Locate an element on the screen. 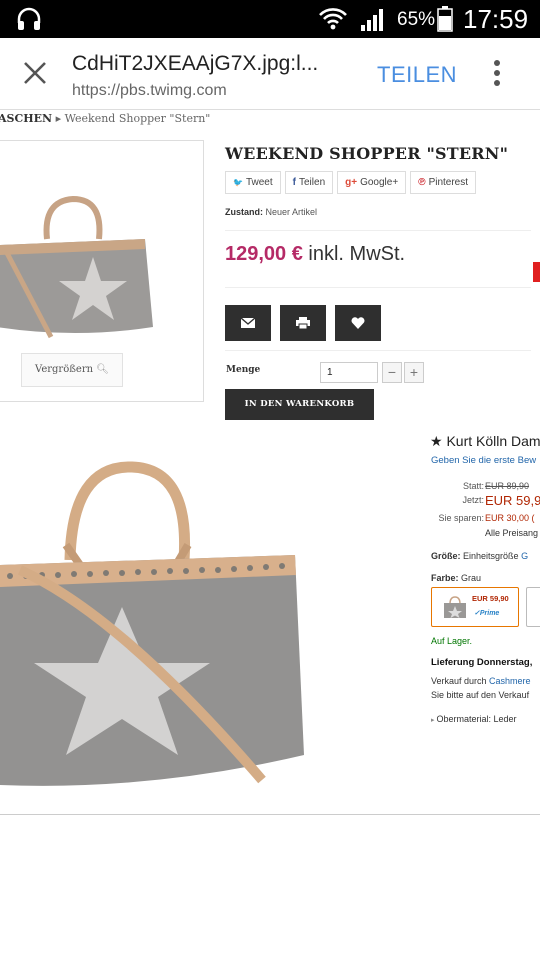 The image size is (540, 960). feature-bullet: ▸ Obermaterial: Leder is located at coordinates (474, 719).